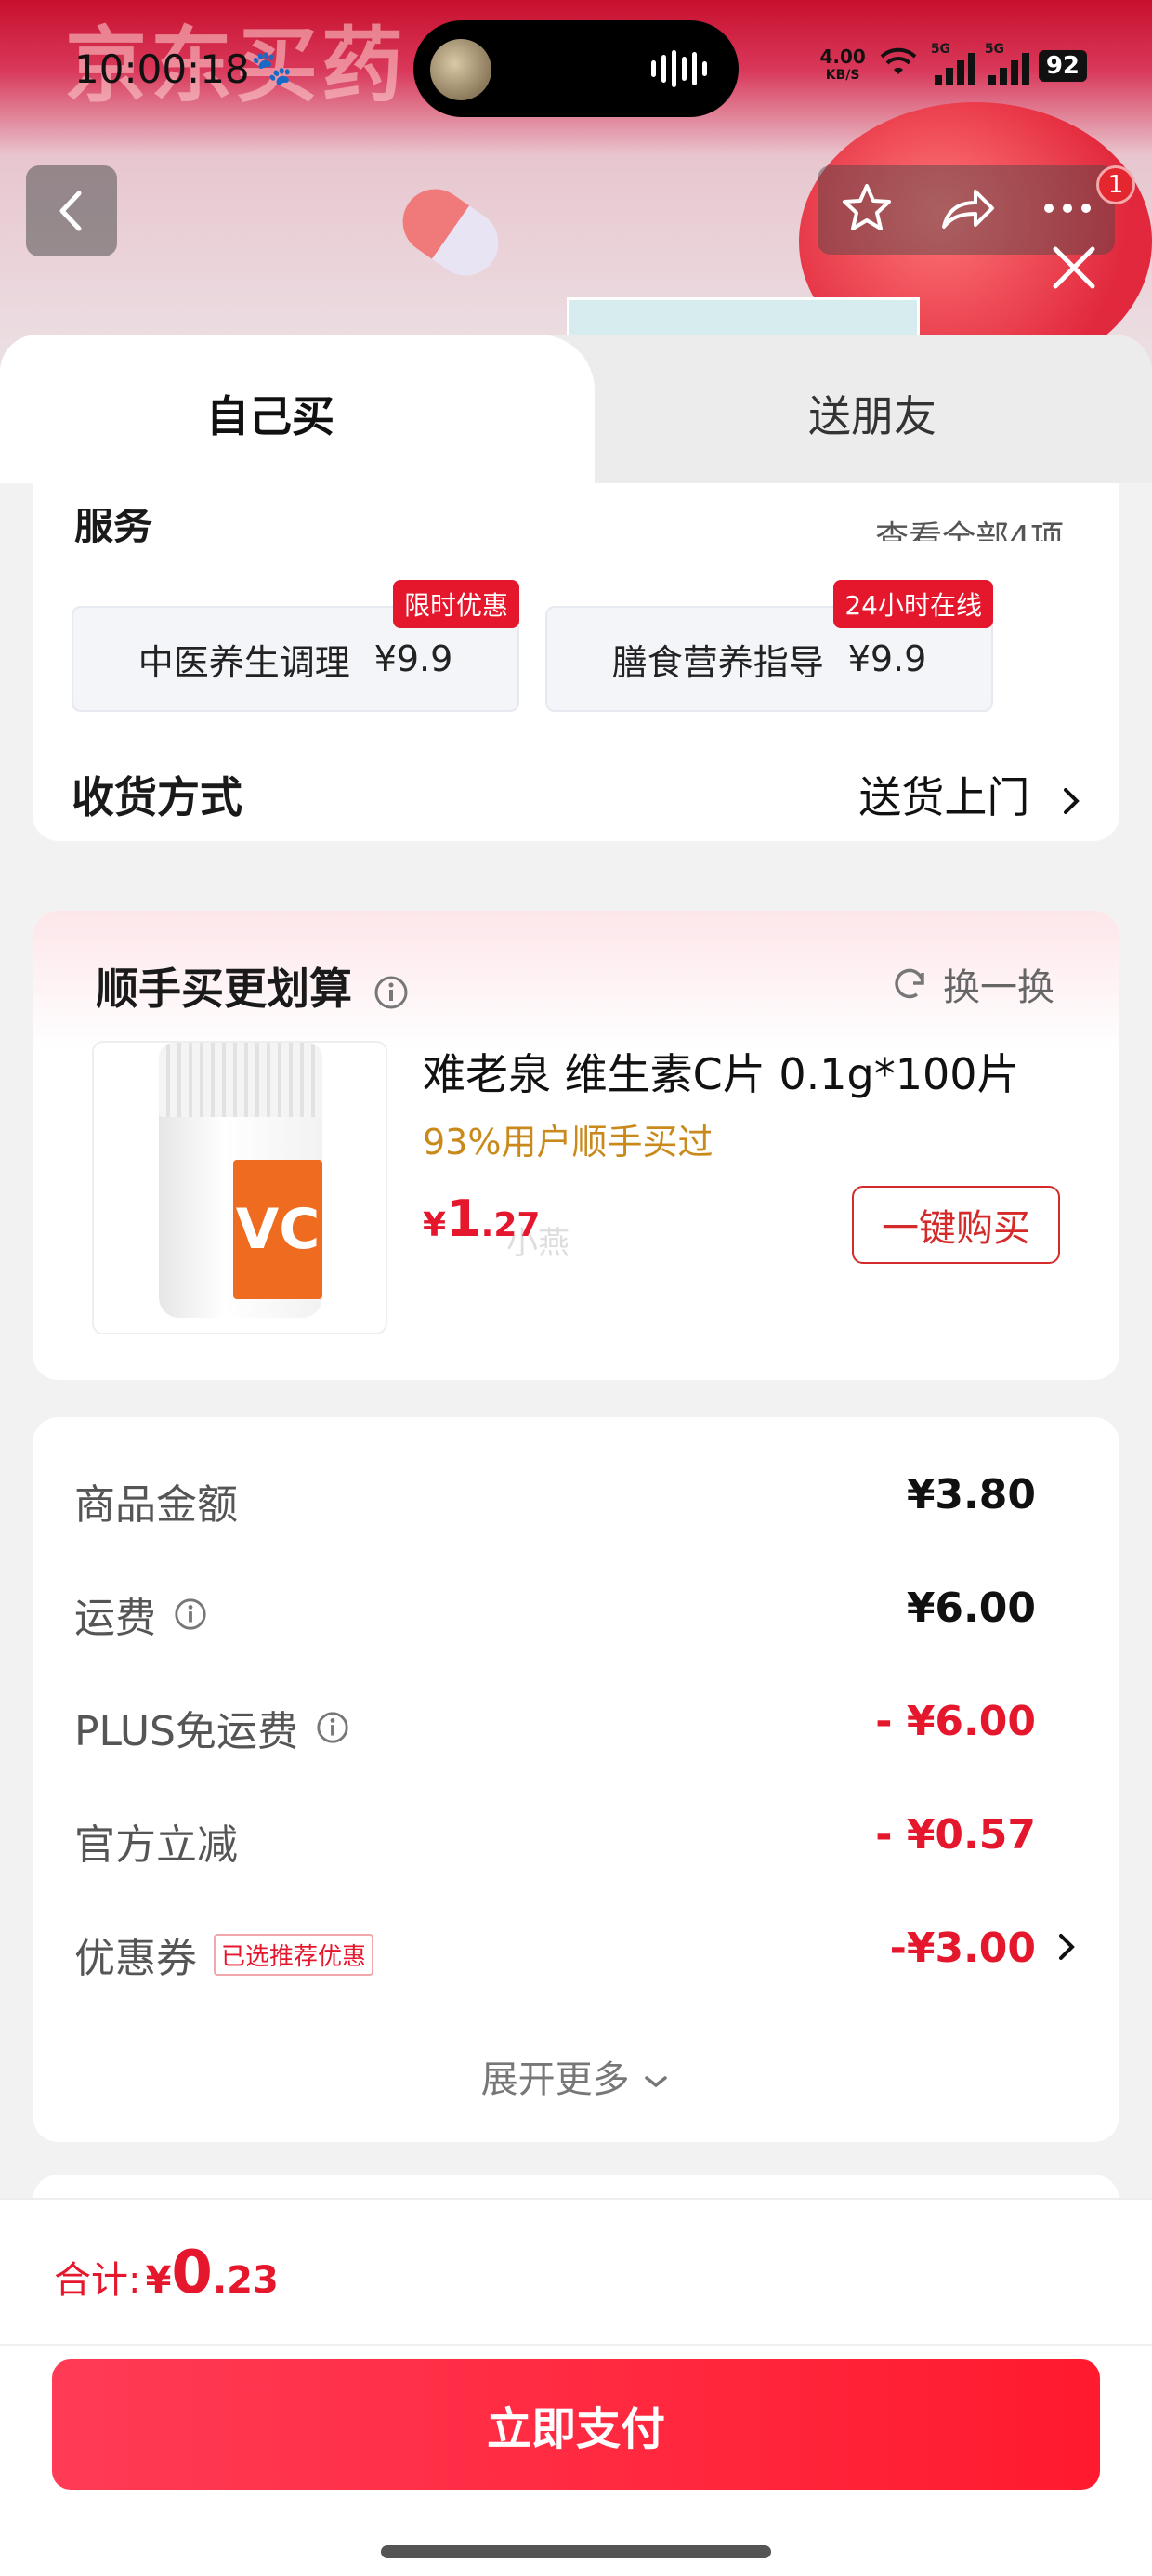 The image size is (1152, 2576). Describe the element at coordinates (717, 662) in the screenshot. I see `service-chip-name: 膳食营养指导` at that location.